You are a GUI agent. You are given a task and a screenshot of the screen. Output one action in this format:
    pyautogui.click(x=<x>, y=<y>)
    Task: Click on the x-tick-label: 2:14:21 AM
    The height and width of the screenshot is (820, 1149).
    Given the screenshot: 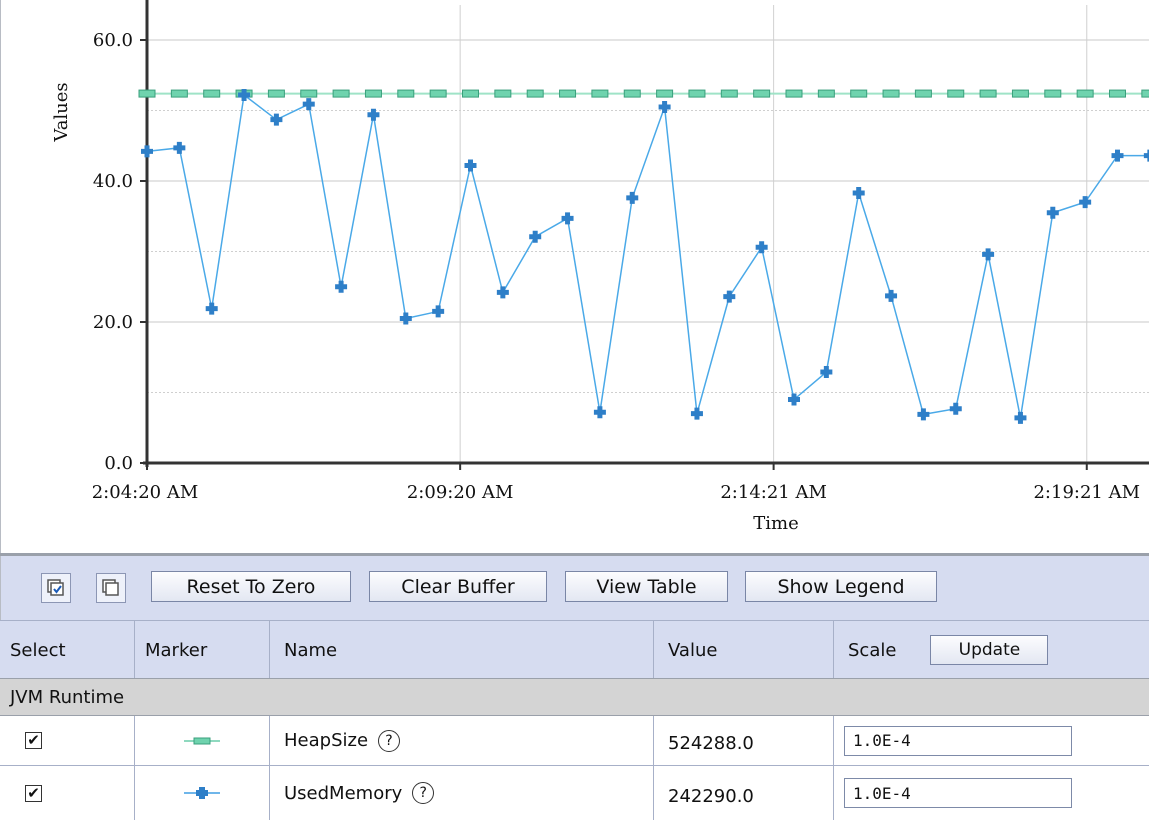 What is the action you would take?
    pyautogui.click(x=773, y=492)
    